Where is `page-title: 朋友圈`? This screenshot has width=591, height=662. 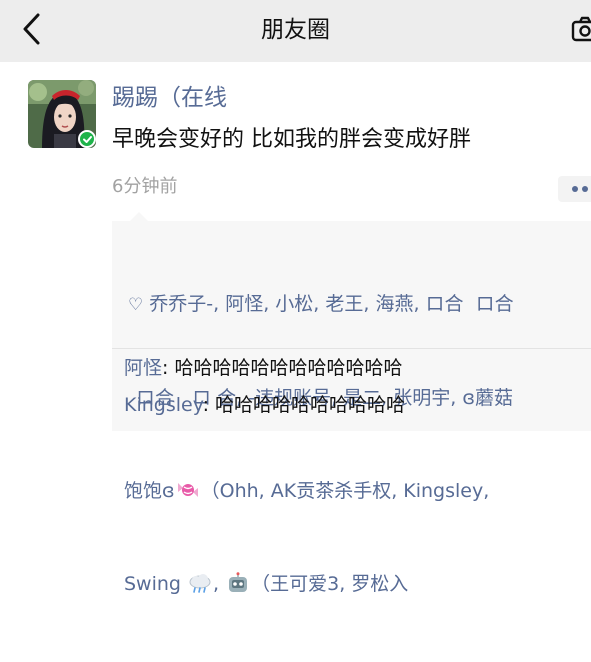 page-title: 朋友圈 is located at coordinates (295, 30).